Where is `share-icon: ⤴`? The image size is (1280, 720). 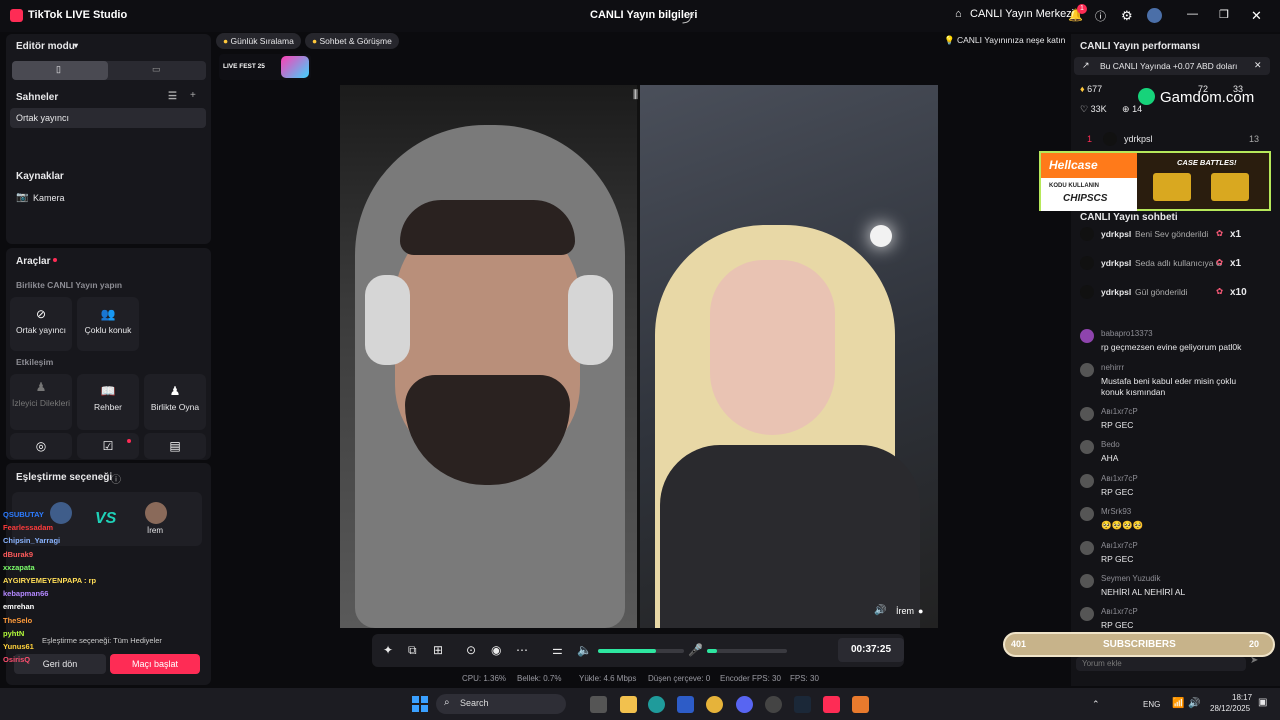
share-icon: ⤴ is located at coordinates (688, 17).